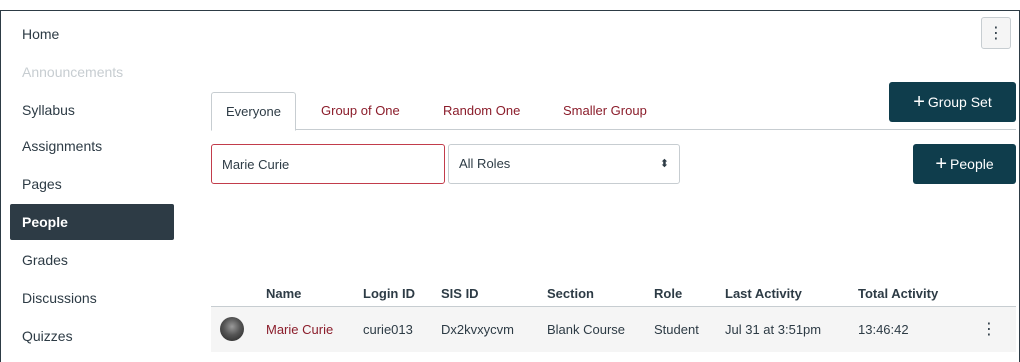  I want to click on nav-item-people: People, so click(92, 222).